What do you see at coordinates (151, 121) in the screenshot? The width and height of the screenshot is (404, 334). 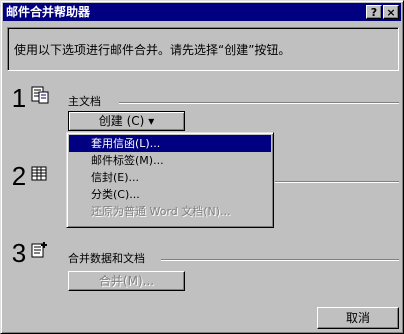 I see `chevron-down-icon: ▾` at bounding box center [151, 121].